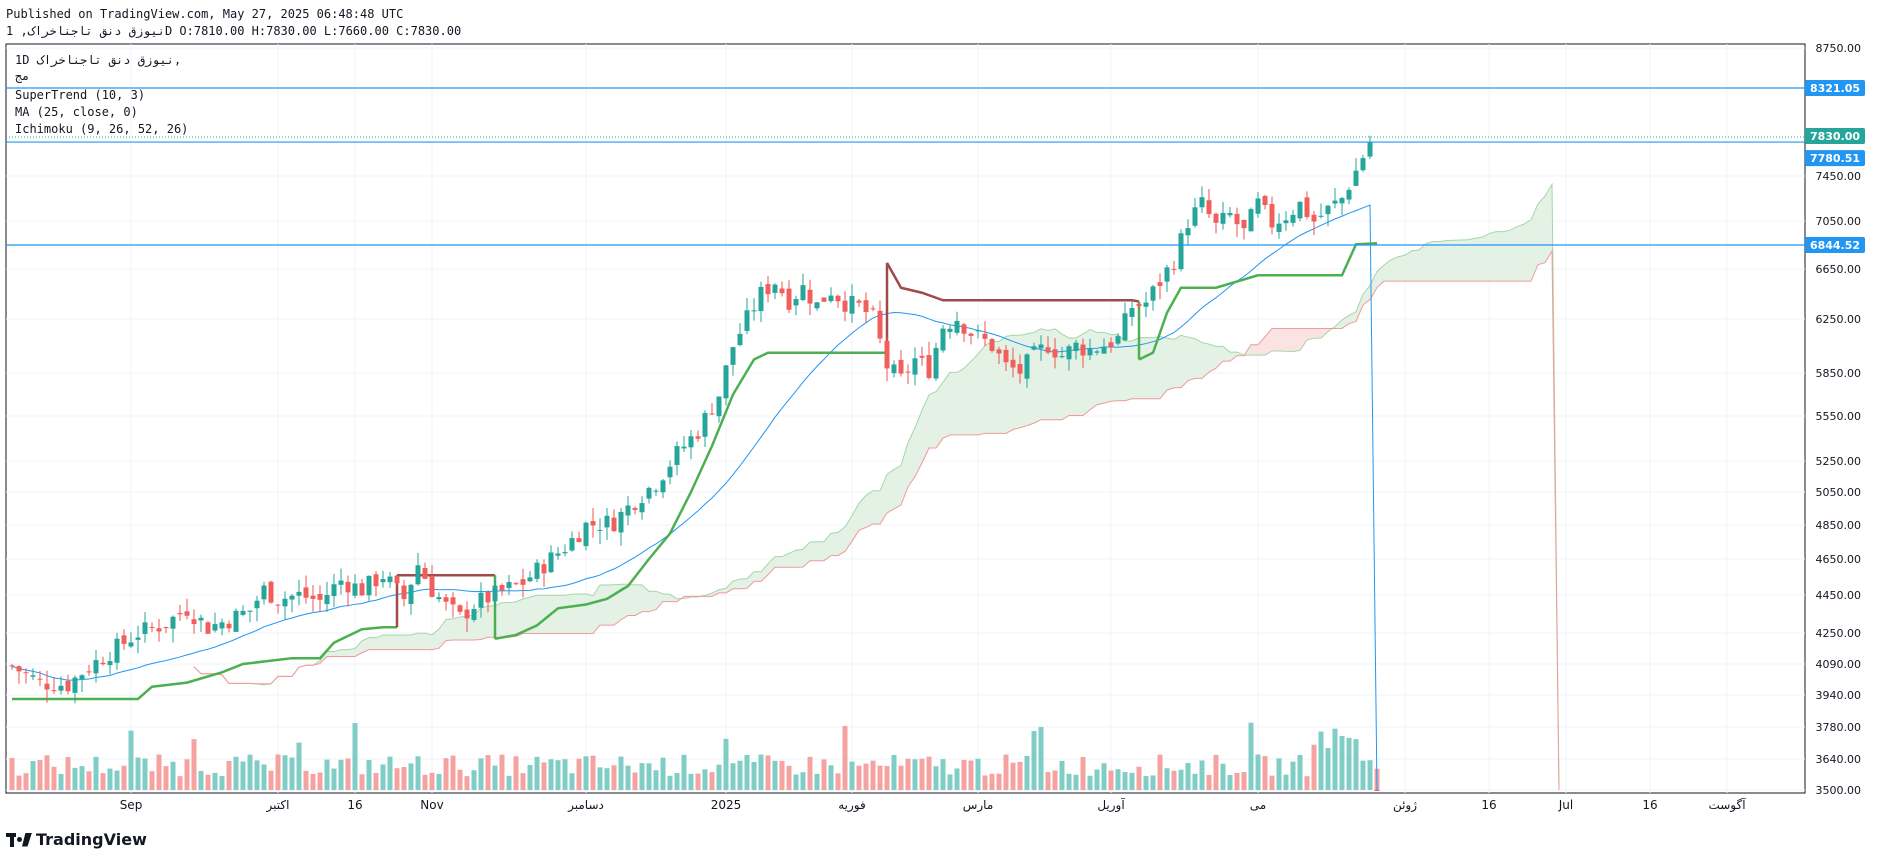 This screenshot has width=1878, height=858. What do you see at coordinates (431, 805) in the screenshot?
I see `x-tick-label: Nov` at bounding box center [431, 805].